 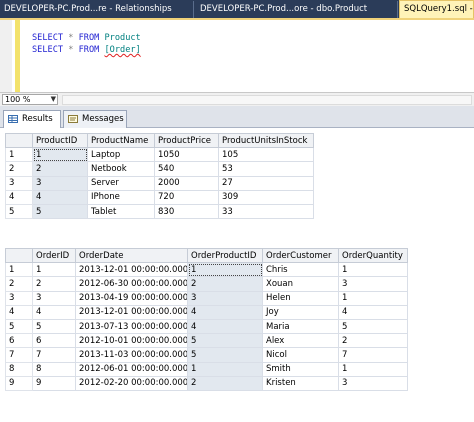 I want to click on table-row: 2 2 Netbook 540 53, so click(x=159, y=169).